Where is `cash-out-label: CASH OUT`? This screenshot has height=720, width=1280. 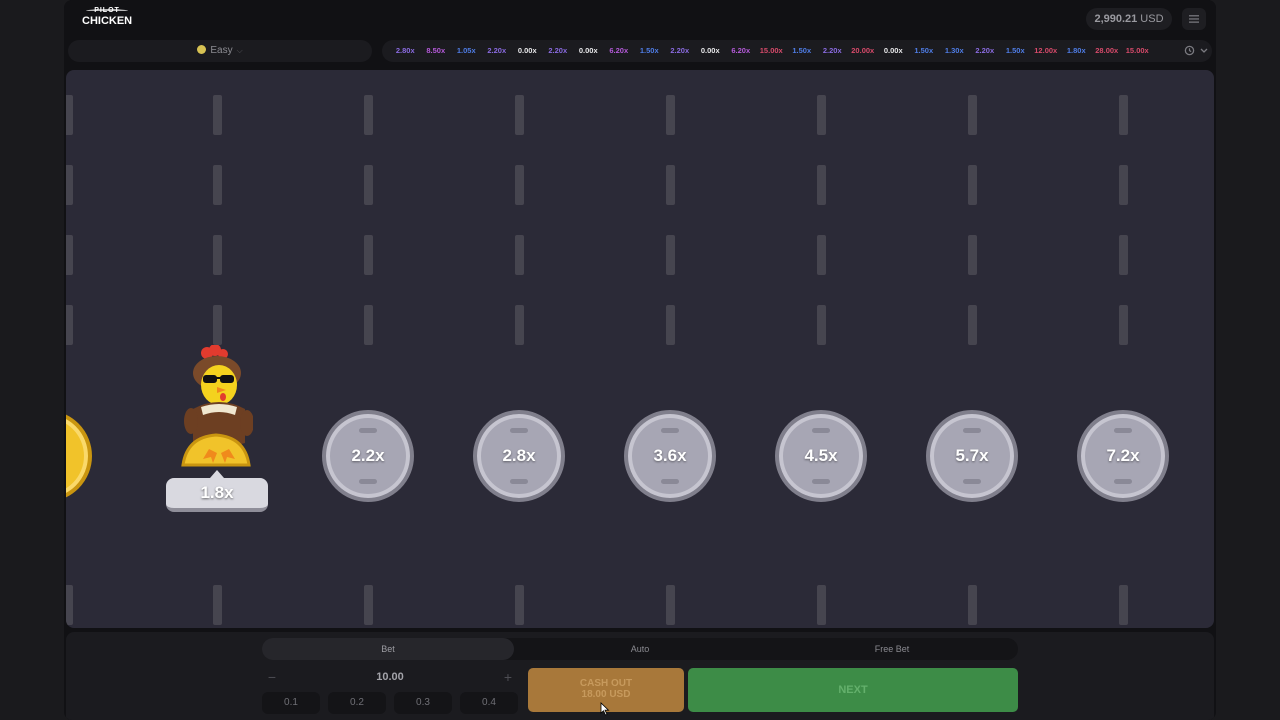 cash-out-label: CASH OUT is located at coordinates (606, 683).